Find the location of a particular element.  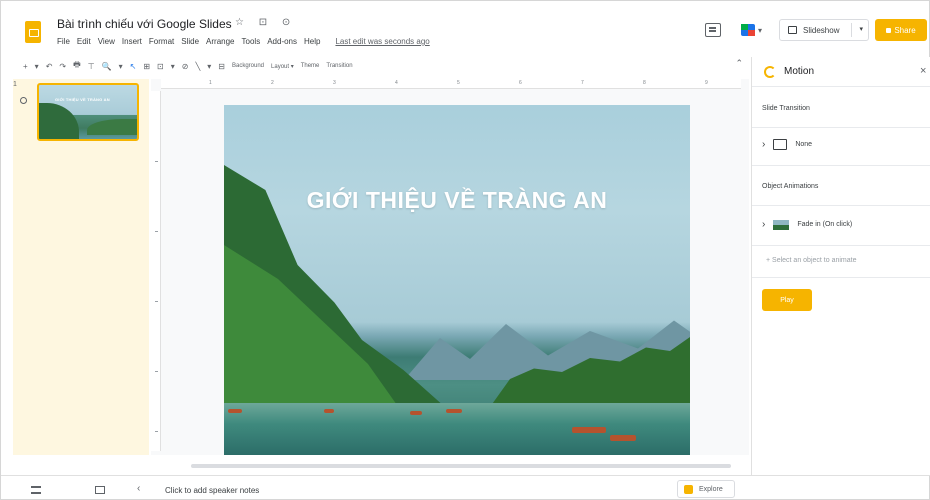

horizontal-ruler: 1 2 3 4 5 6 7 8 9 is located at coordinates (451, 84).